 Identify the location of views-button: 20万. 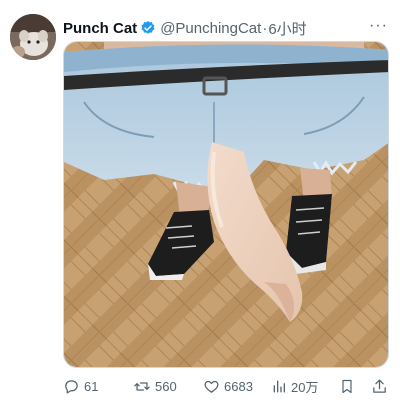
(294, 386).